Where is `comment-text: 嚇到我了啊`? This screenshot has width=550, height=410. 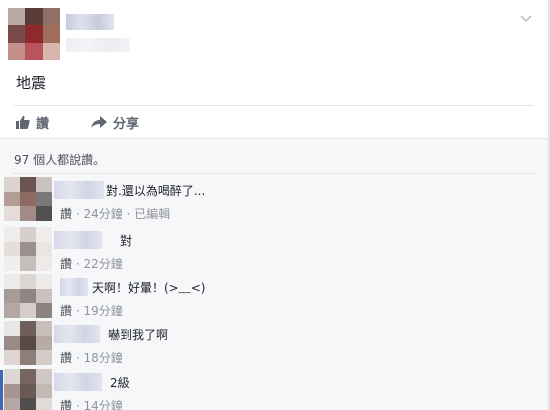 comment-text: 嚇到我了啊 is located at coordinates (138, 335).